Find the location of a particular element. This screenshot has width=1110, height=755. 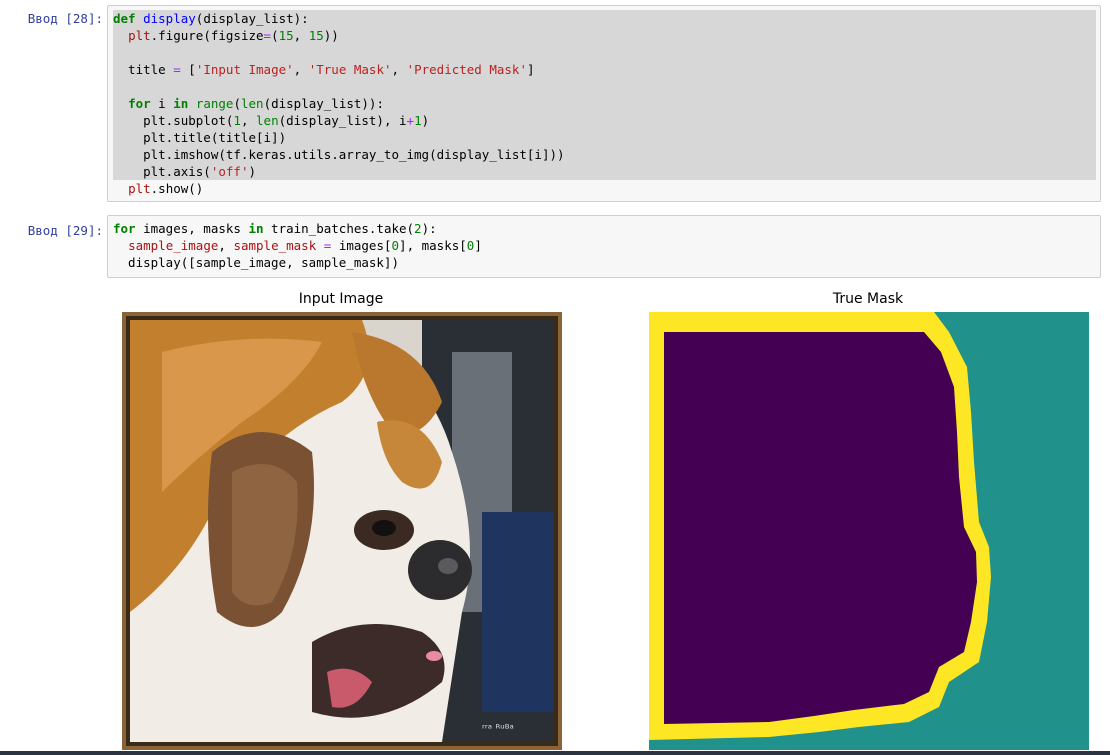

svg-text: ʳʳᵃ ᴿᵘᴮᵃ is located at coordinates (498, 728).